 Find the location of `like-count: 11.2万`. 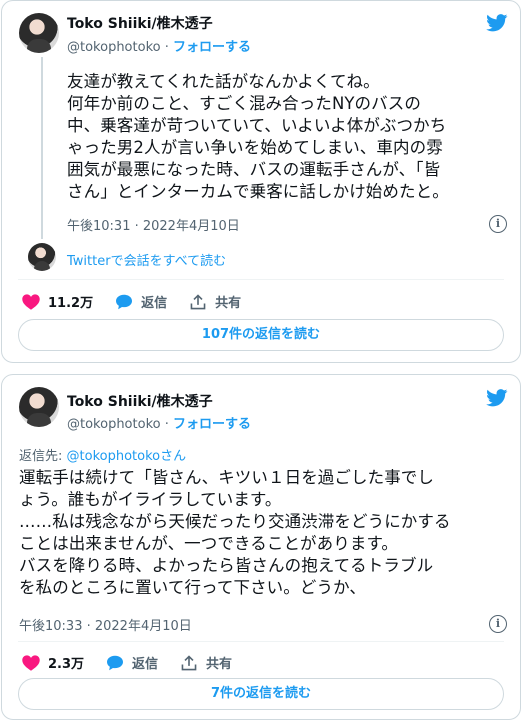

like-count: 11.2万 is located at coordinates (71, 303).